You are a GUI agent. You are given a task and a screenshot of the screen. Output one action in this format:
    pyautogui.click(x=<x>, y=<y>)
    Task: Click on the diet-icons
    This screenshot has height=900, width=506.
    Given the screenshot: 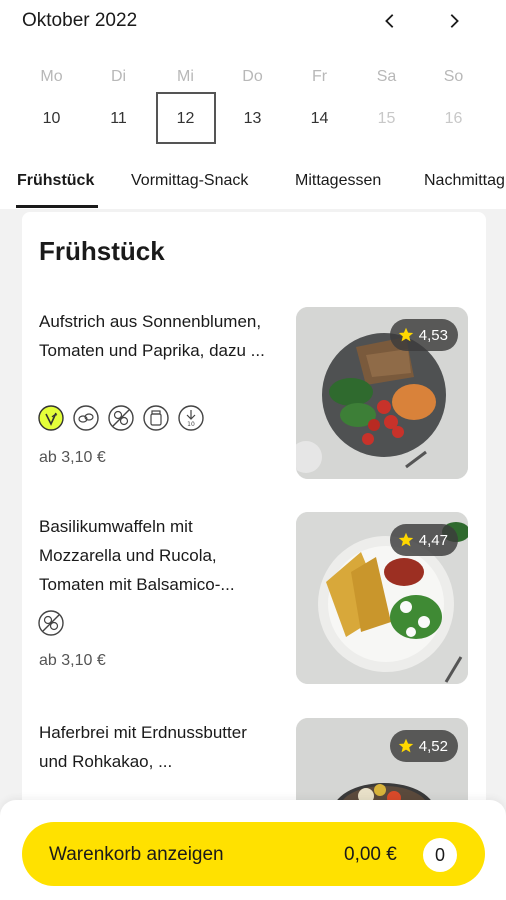 What is the action you would take?
    pyautogui.click(x=51, y=623)
    